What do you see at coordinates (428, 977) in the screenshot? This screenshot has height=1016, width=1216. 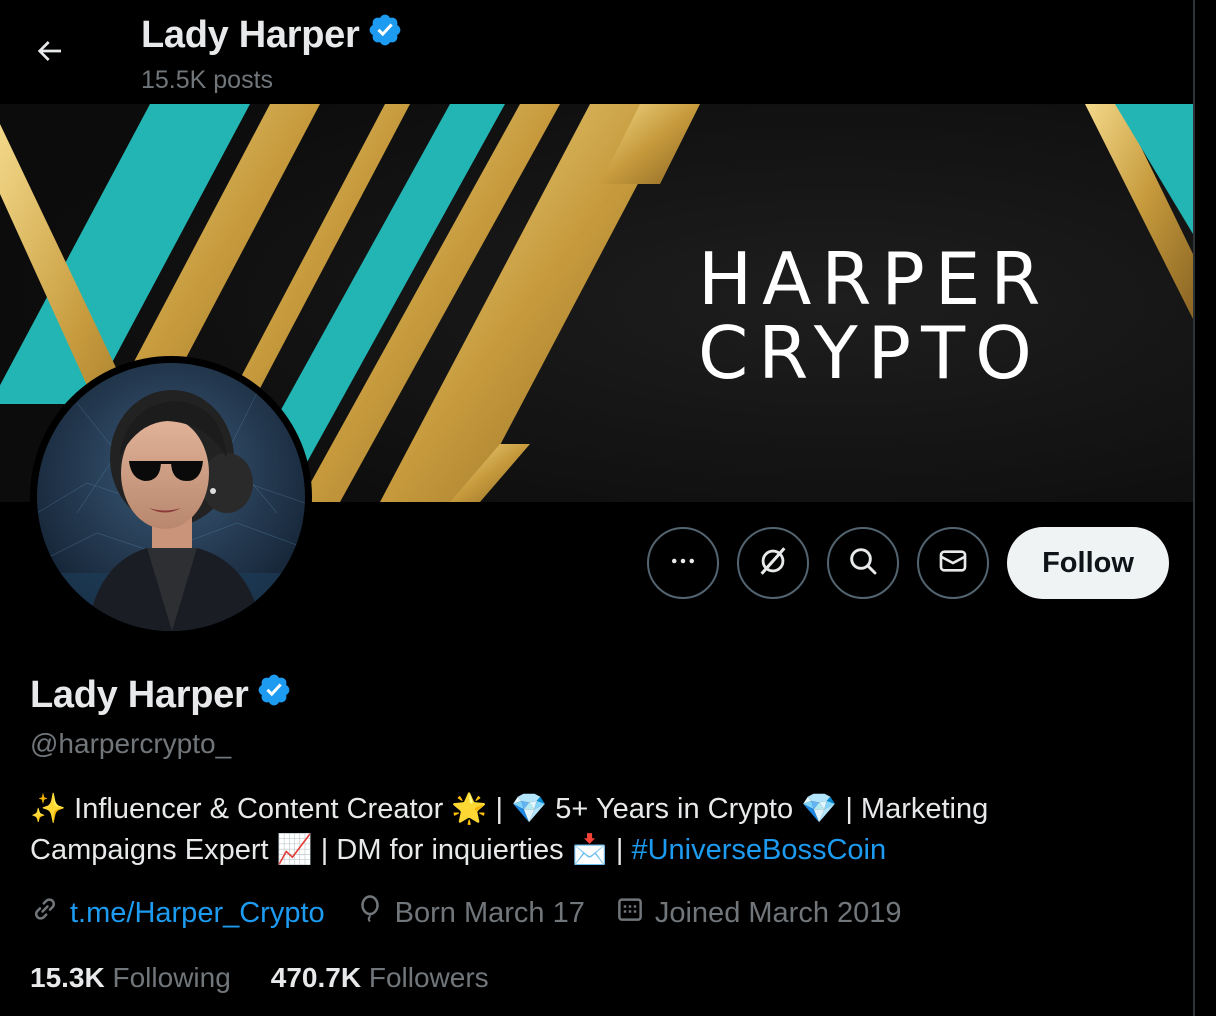 I see `followers-label: Followers` at bounding box center [428, 977].